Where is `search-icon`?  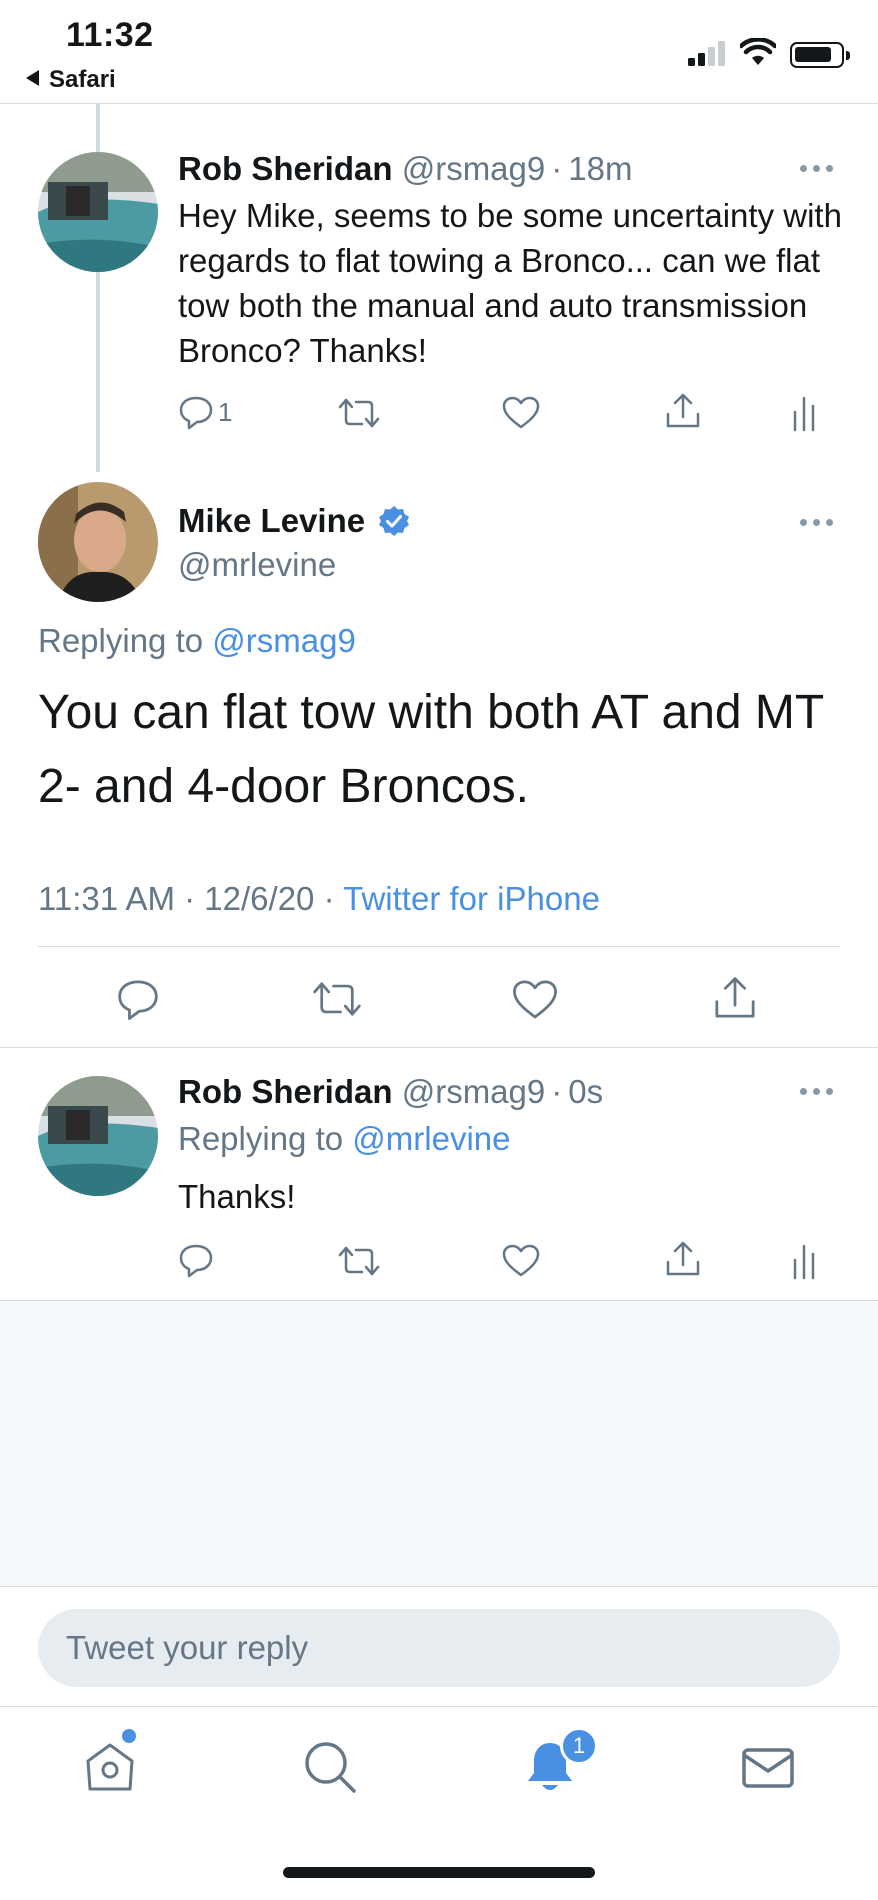
search-icon is located at coordinates (330, 1767).